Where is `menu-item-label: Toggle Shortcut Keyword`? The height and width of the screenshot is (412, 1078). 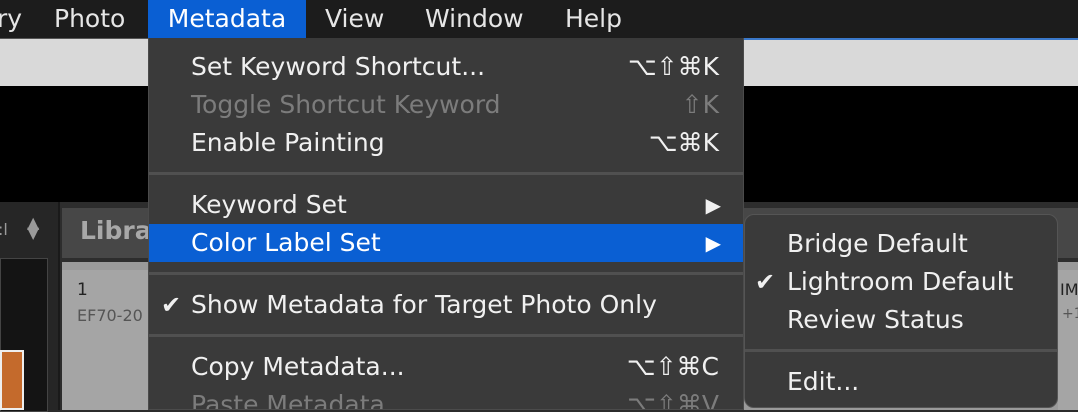
menu-item-label: Toggle Shortcut Keyword is located at coordinates (346, 104).